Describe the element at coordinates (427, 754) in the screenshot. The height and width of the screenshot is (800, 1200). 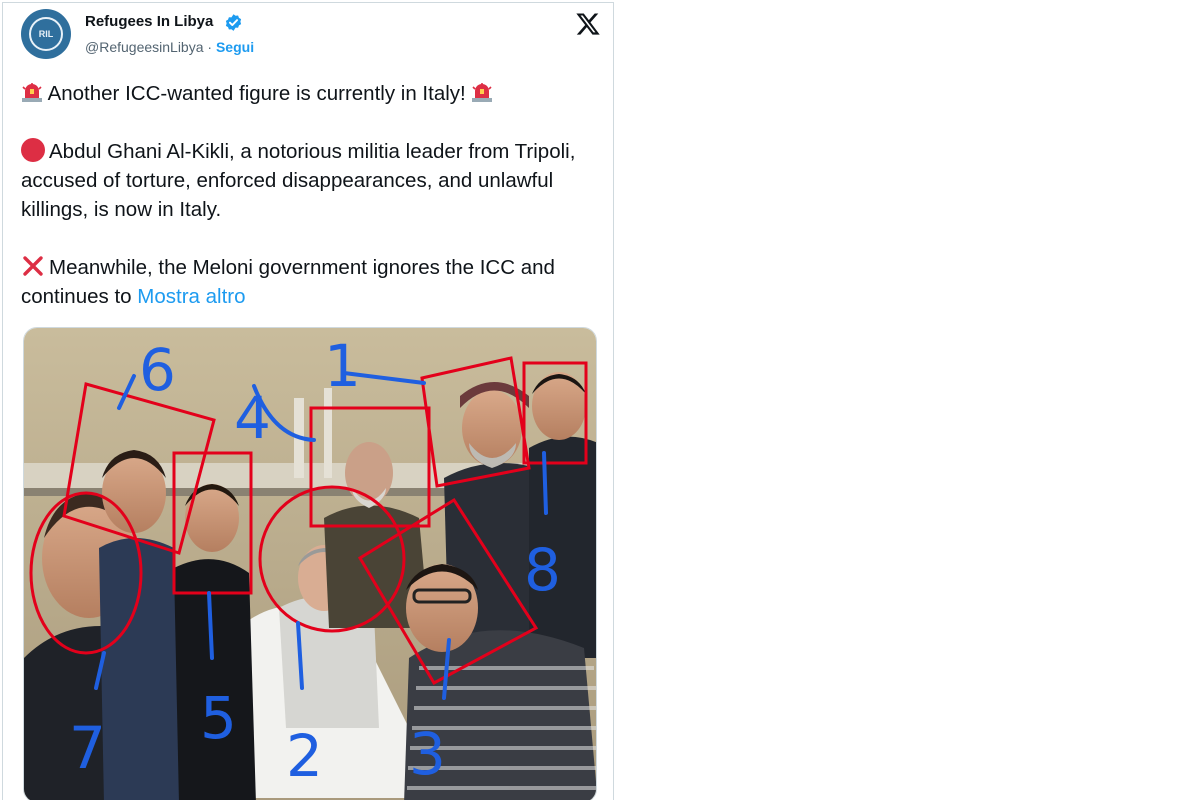
I see `annotation-number-3: 3` at that location.